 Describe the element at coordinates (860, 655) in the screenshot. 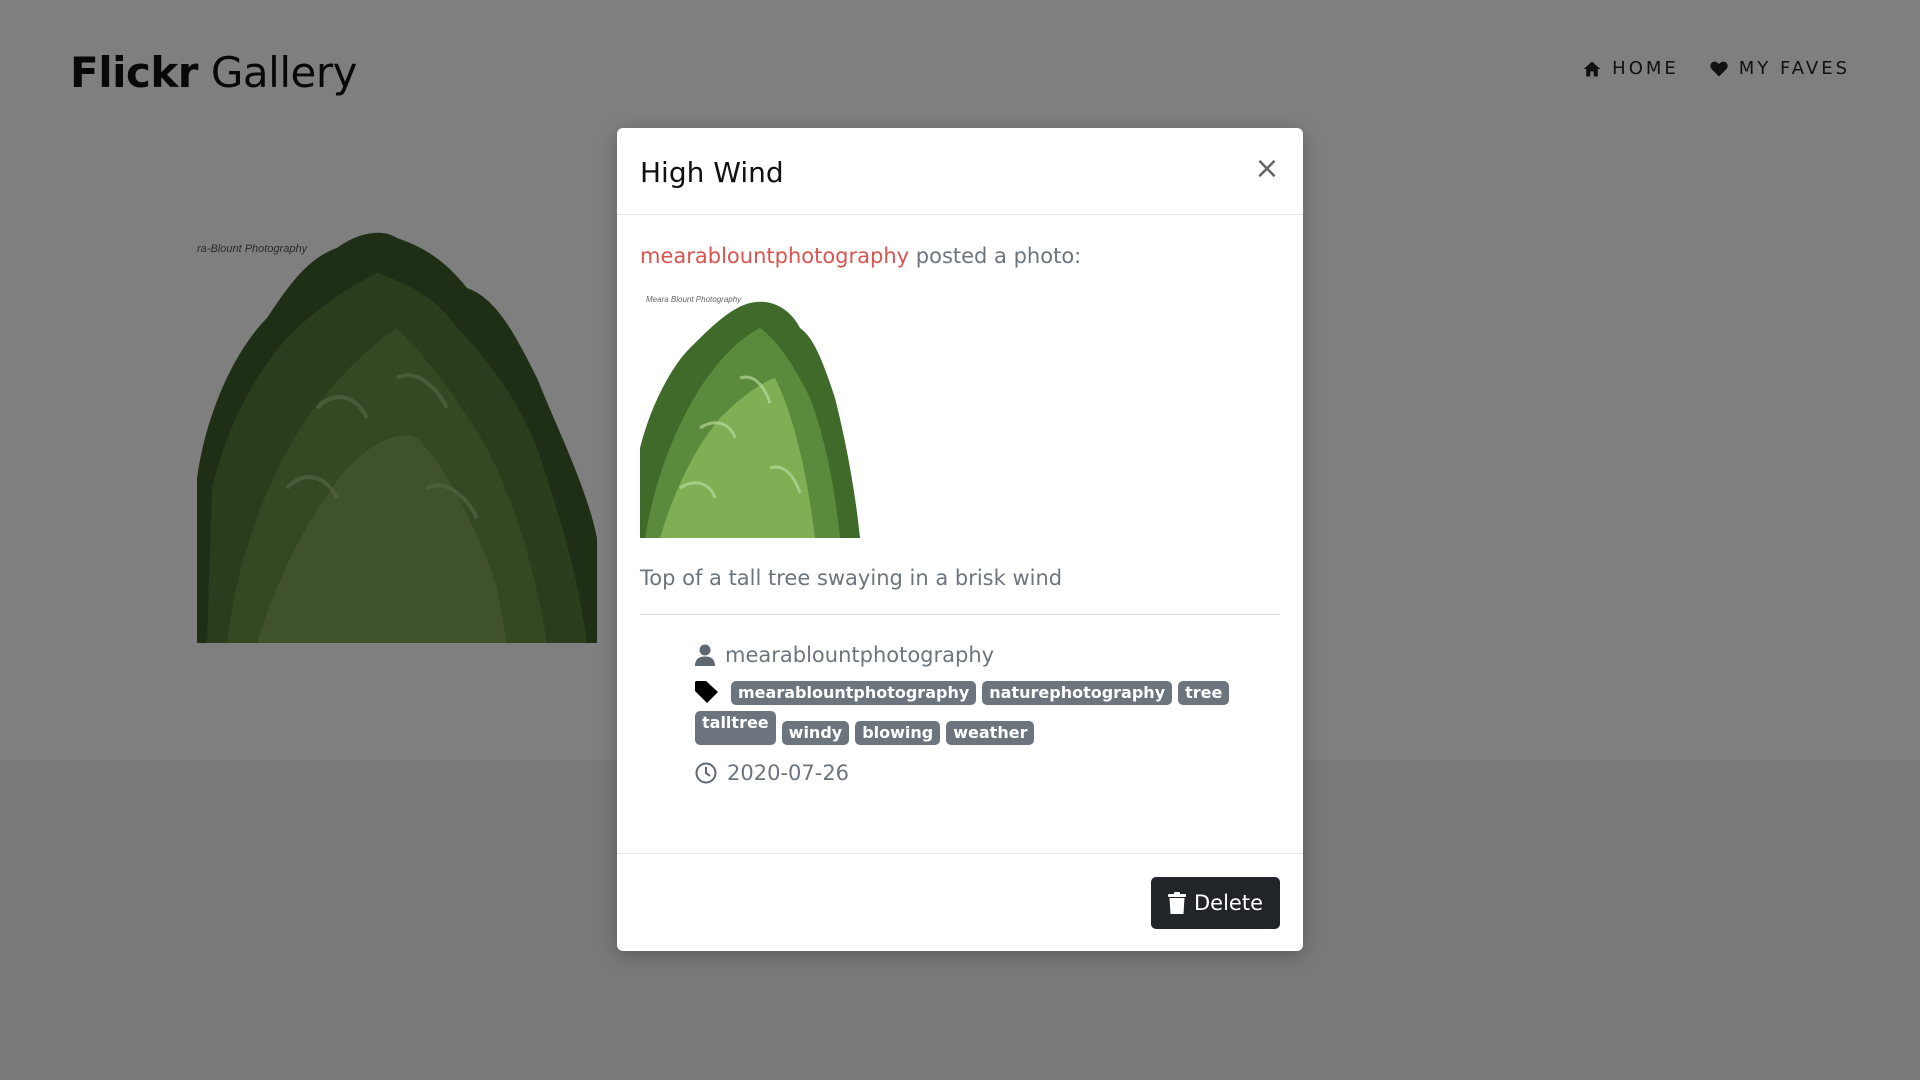

I see `owner-name: mearablountphotography` at that location.